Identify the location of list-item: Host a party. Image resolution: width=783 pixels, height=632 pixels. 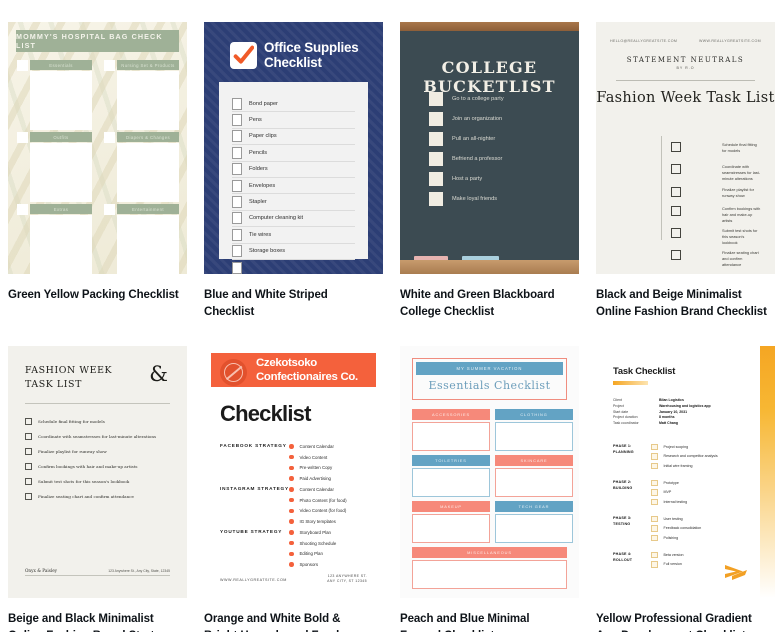
(455, 179).